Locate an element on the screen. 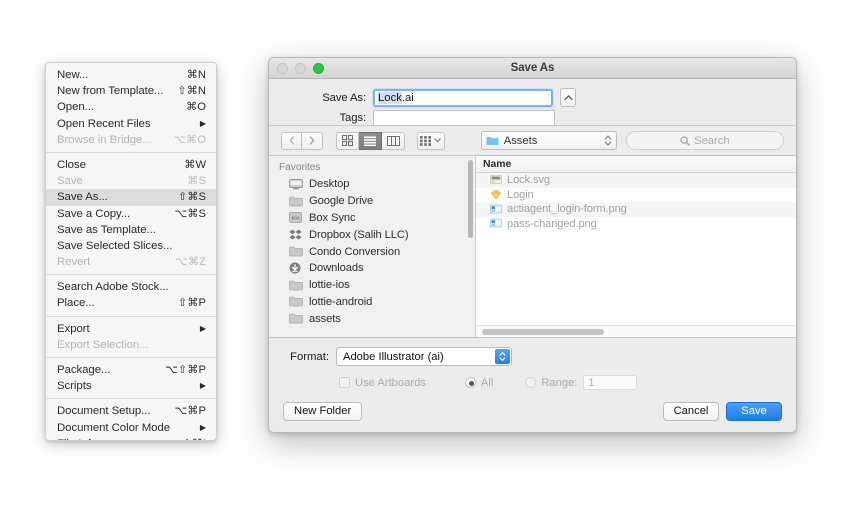 The image size is (860, 522). all-radio is located at coordinates (470, 382).